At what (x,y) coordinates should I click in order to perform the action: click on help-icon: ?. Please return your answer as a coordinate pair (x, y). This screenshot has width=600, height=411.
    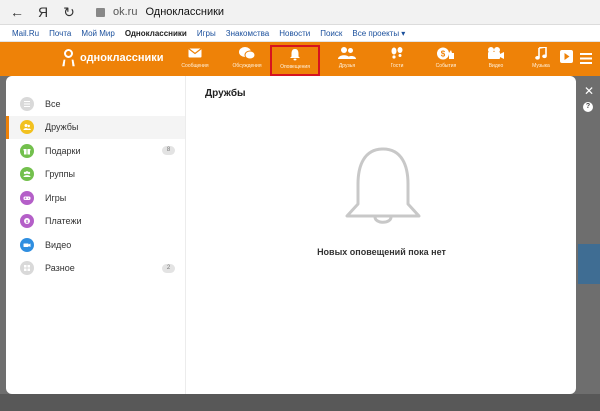
    Looking at the image, I should click on (588, 107).